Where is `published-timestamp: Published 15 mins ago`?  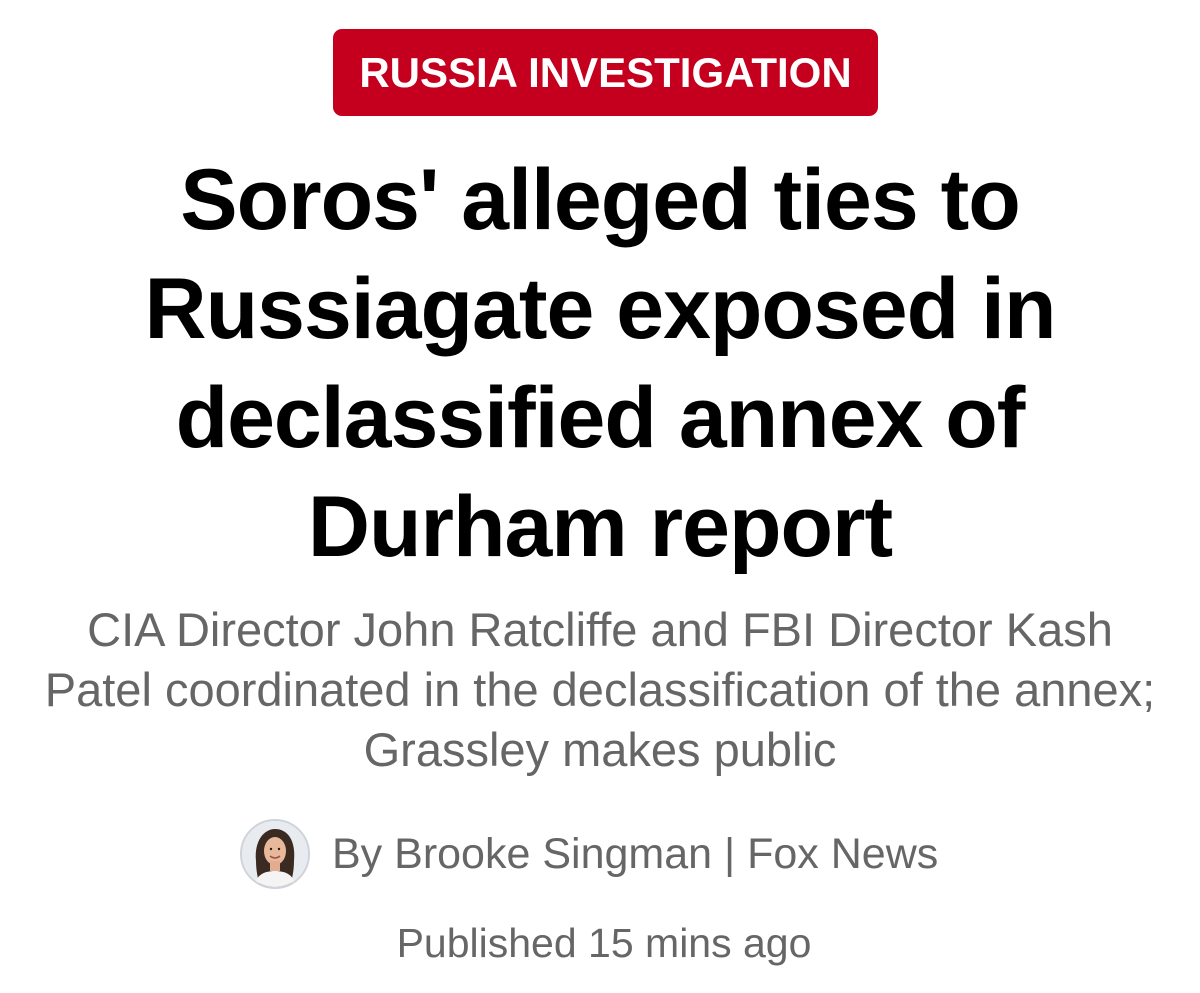 published-timestamp: Published 15 mins ago is located at coordinates (604, 943).